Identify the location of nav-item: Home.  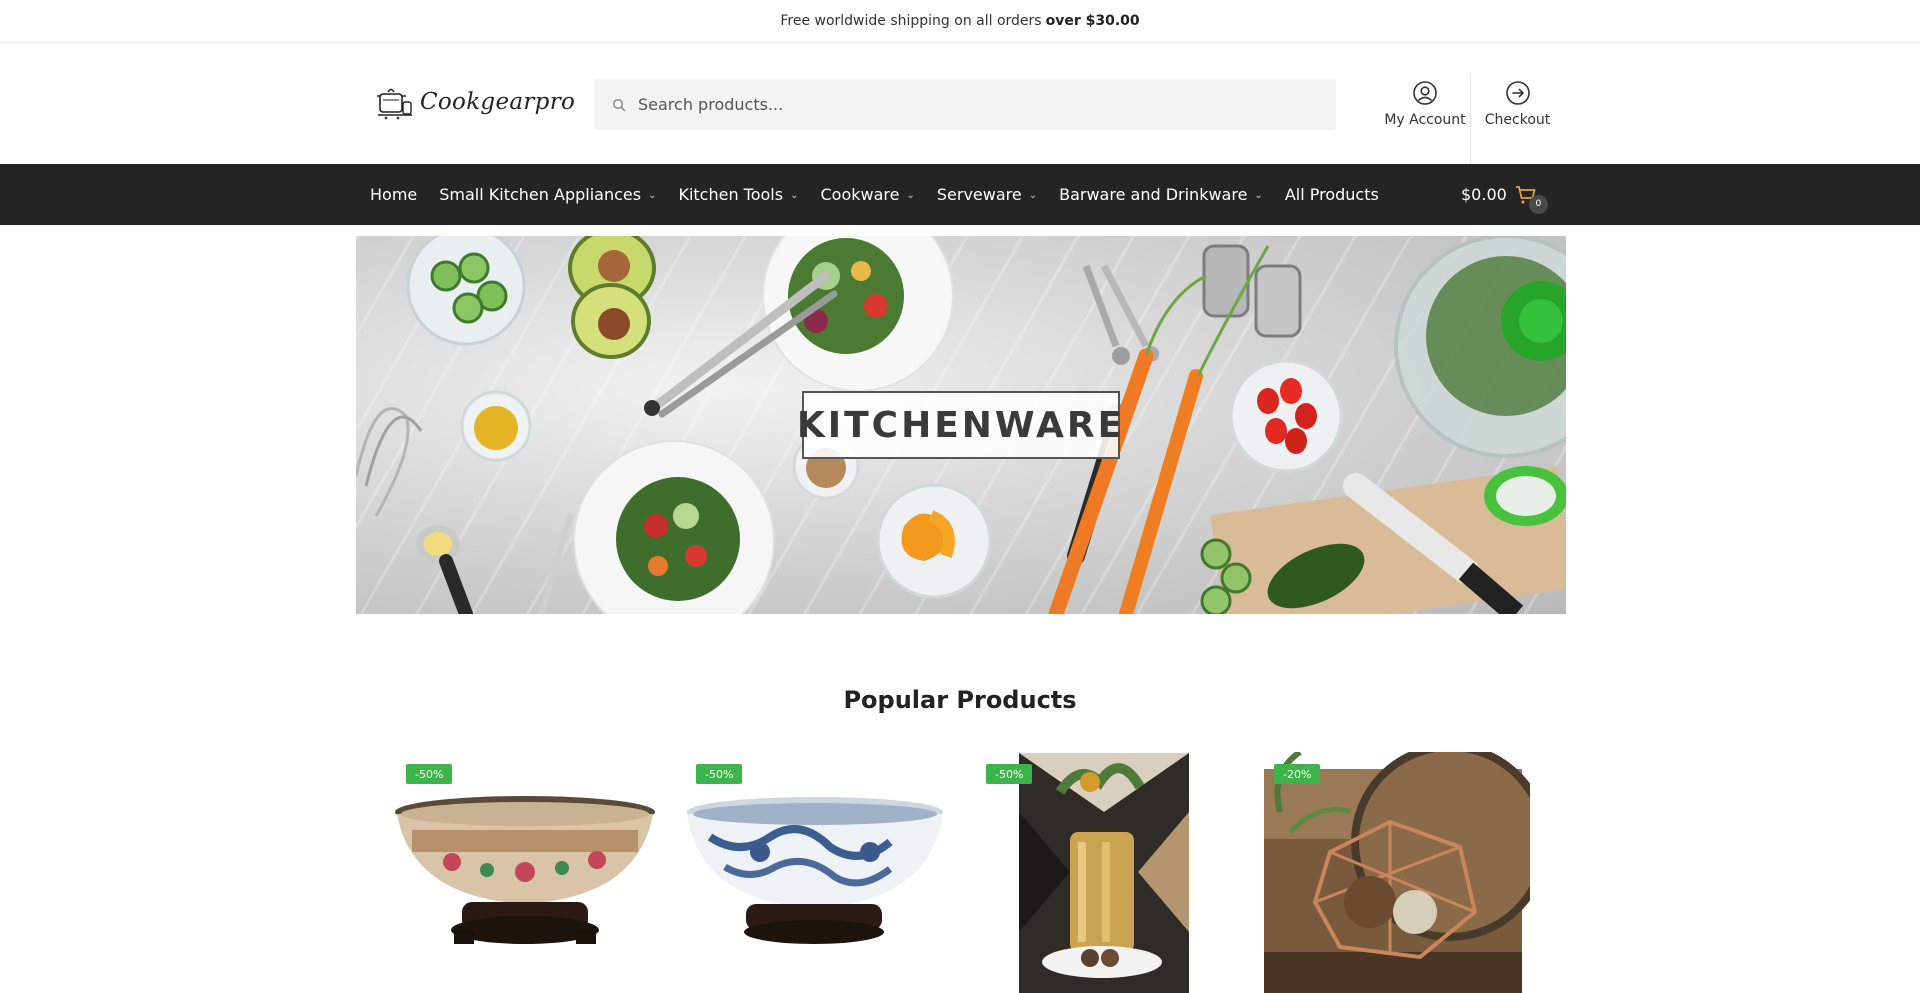
(393, 194).